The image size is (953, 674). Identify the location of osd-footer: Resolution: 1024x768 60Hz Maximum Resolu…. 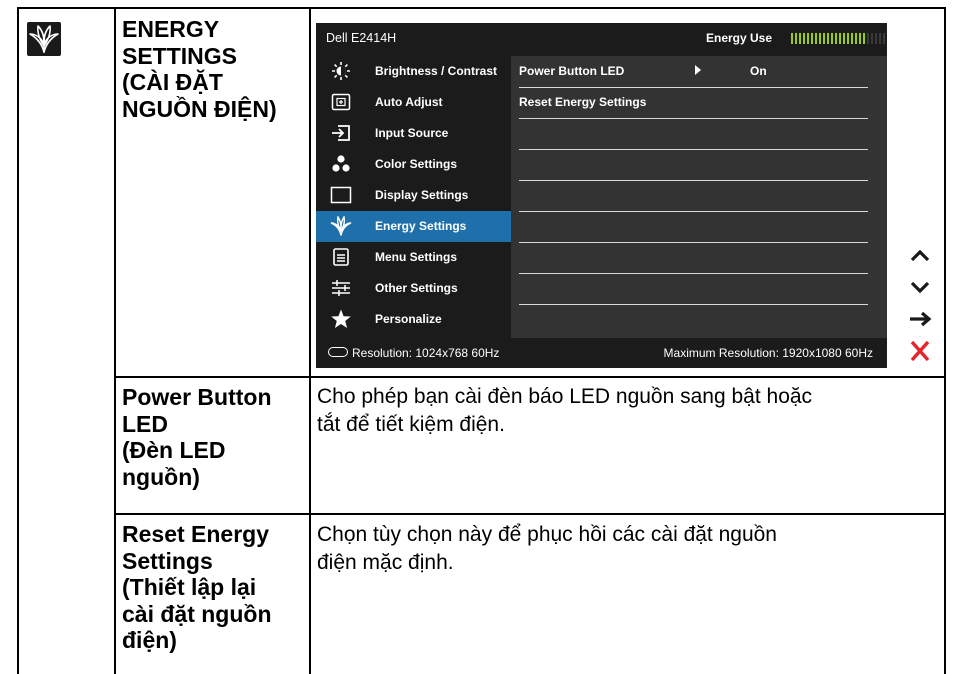
(601, 353).